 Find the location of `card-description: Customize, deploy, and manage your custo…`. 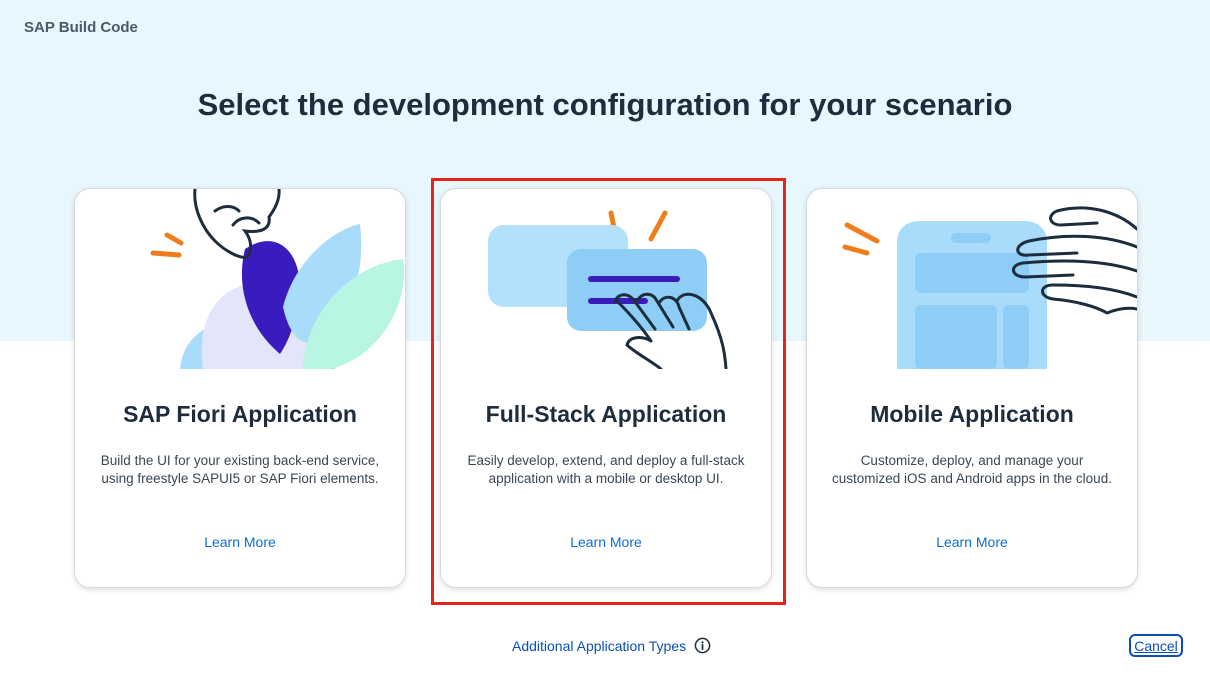

card-description: Customize, deploy, and manage your custo… is located at coordinates (972, 469).